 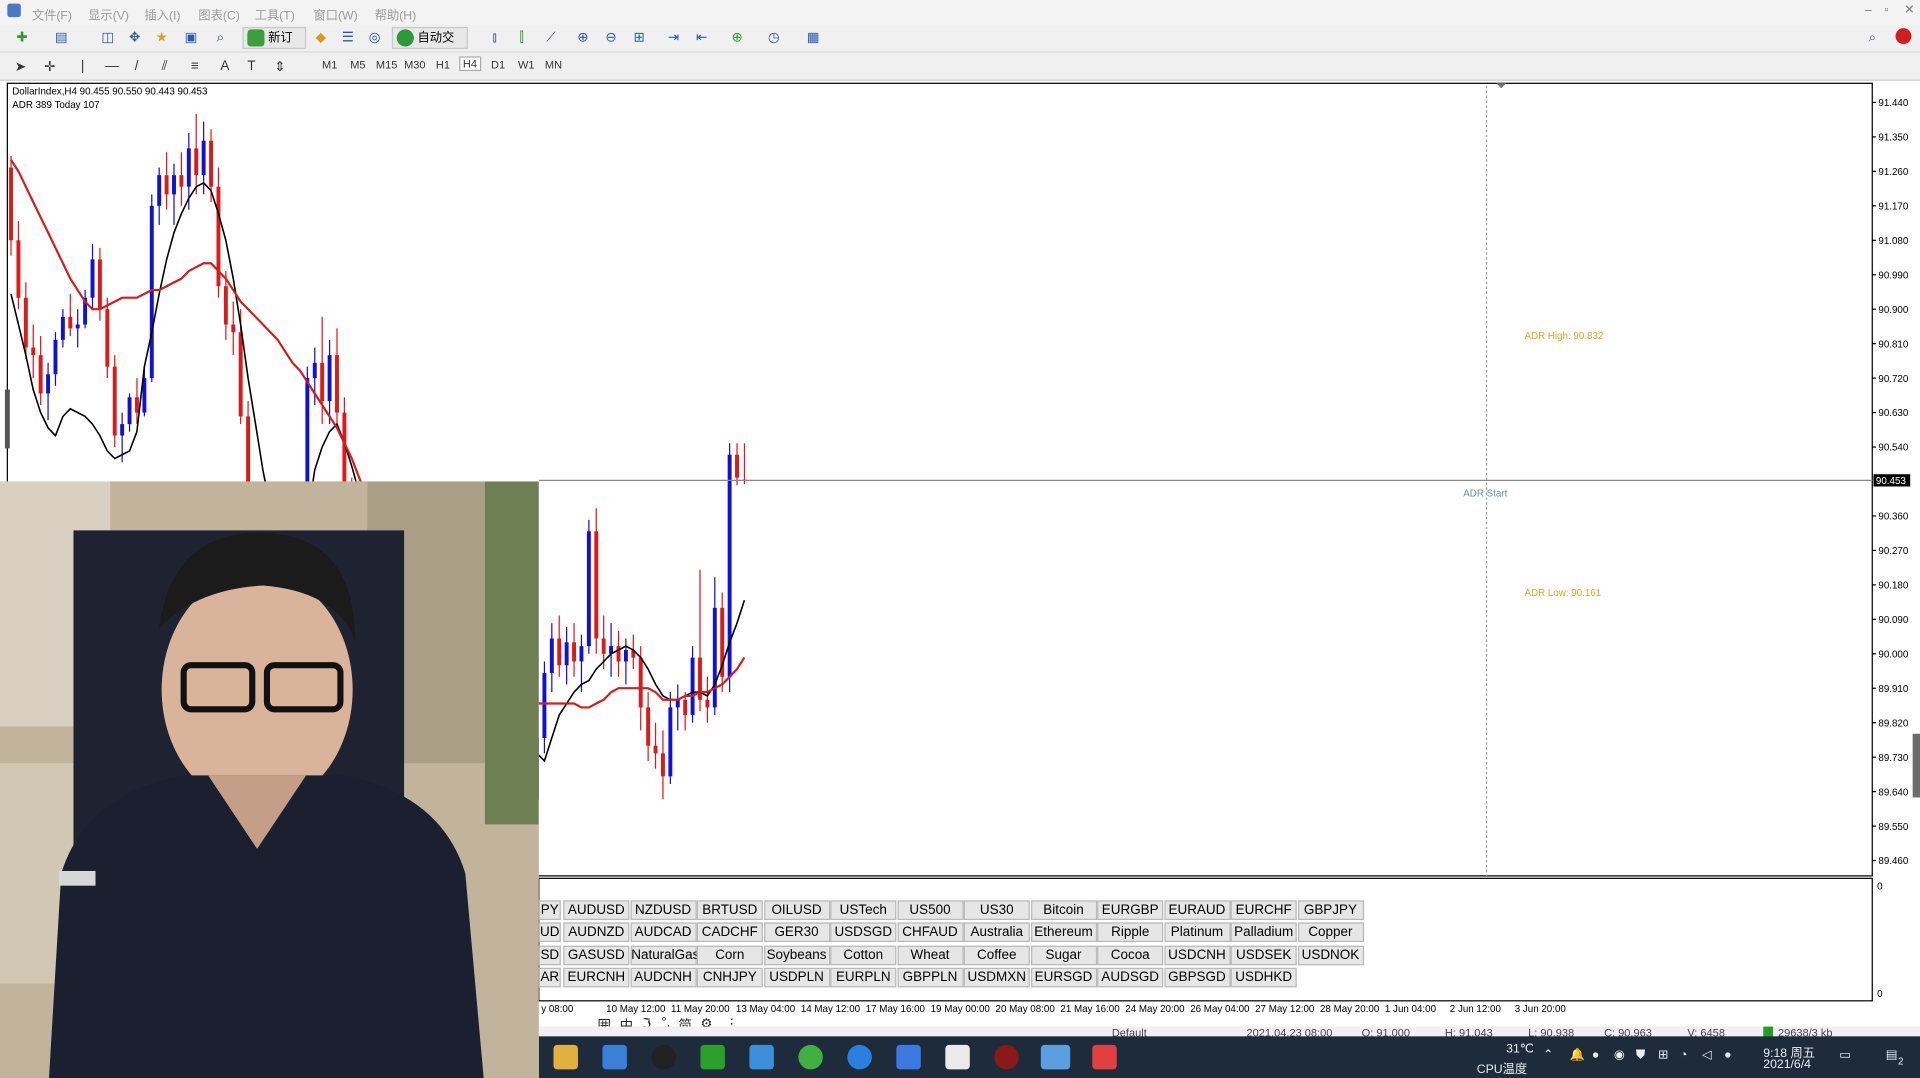 What do you see at coordinates (729, 955) in the screenshot?
I see `symbol-button: Corn` at bounding box center [729, 955].